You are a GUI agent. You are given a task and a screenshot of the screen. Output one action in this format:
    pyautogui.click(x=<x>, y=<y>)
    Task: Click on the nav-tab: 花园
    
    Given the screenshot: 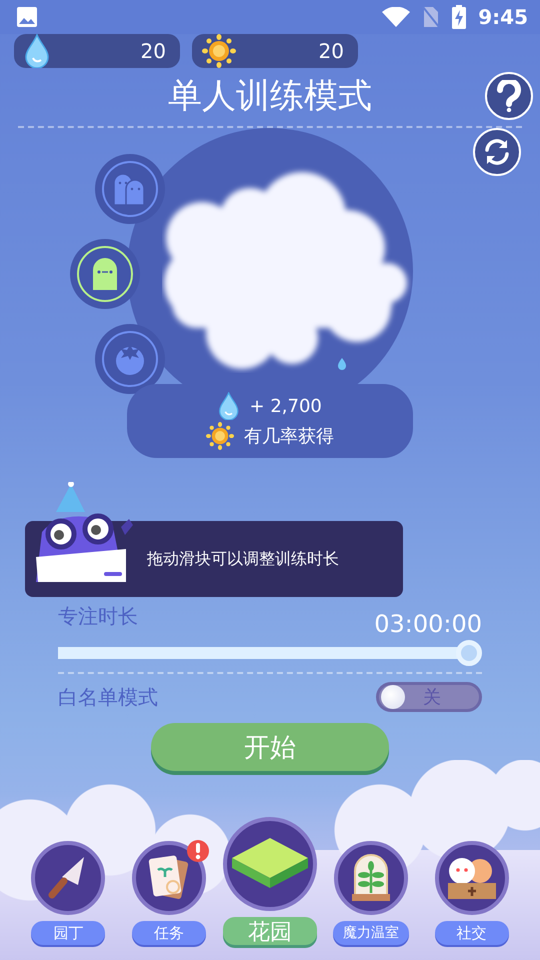 What is the action you would take?
    pyautogui.click(x=269, y=931)
    